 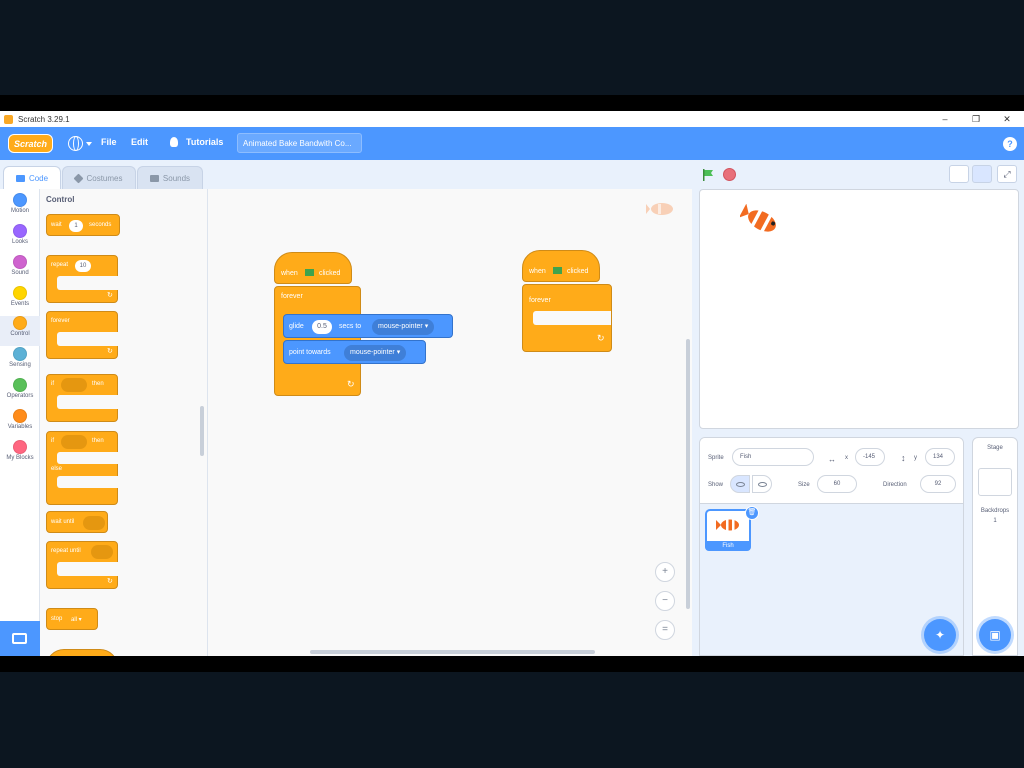 I want to click on stage-thumbnail, so click(x=995, y=482).